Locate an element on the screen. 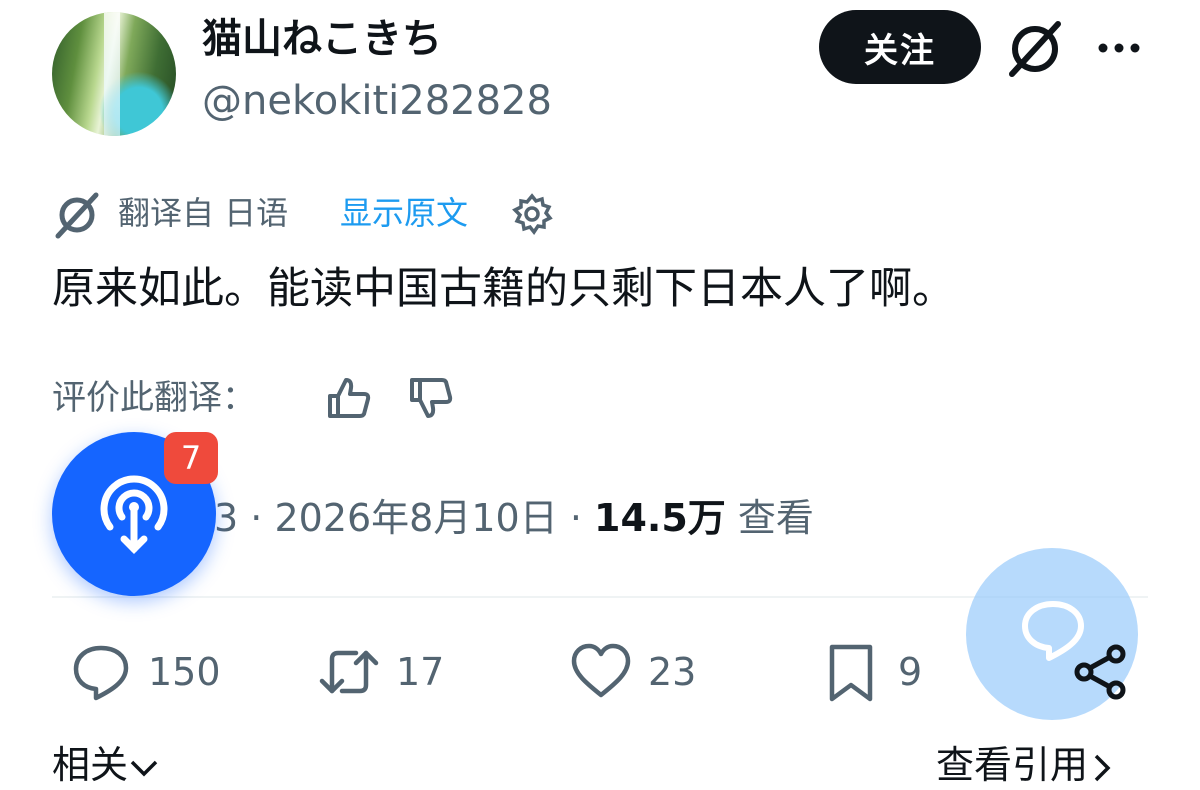 The height and width of the screenshot is (790, 1200). chevron-right-icon is located at coordinates (1102, 767).